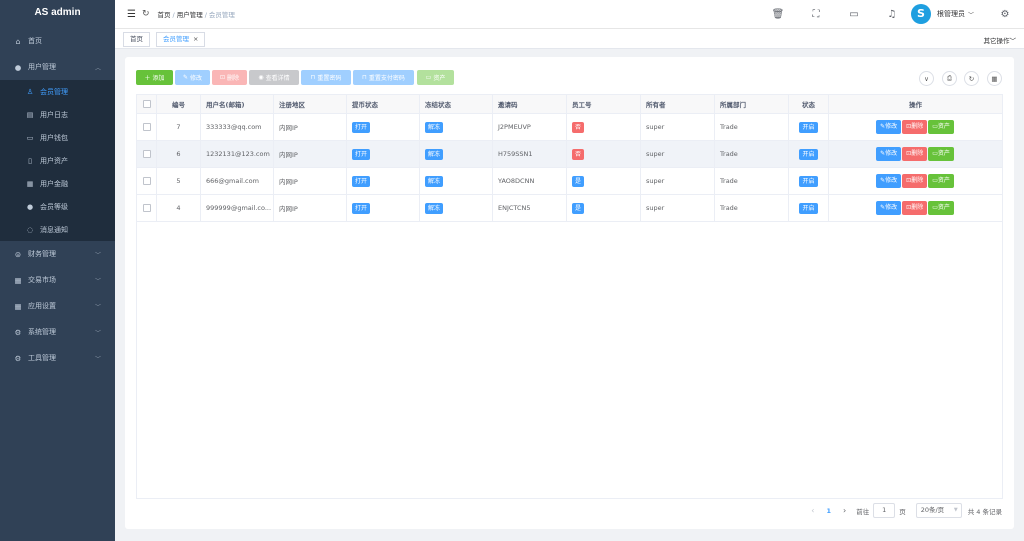  I want to click on select-all-checkbox, so click(146, 104).